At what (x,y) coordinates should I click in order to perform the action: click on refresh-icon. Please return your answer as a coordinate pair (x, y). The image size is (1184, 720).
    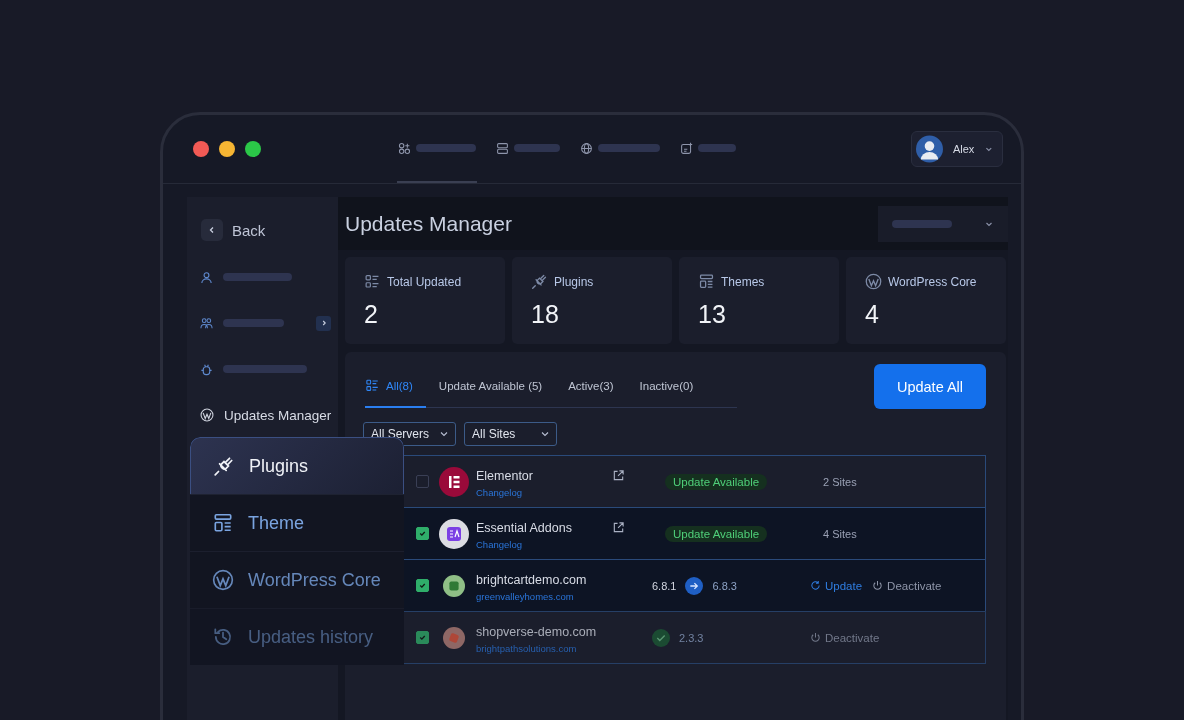
    Looking at the image, I should click on (815, 585).